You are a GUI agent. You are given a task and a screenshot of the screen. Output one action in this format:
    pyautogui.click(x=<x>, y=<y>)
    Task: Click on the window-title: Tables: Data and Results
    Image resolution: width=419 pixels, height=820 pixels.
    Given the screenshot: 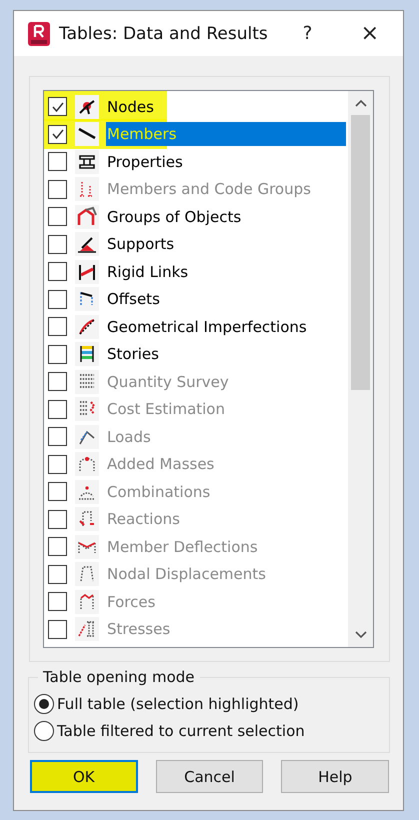 What is the action you would take?
    pyautogui.click(x=163, y=34)
    